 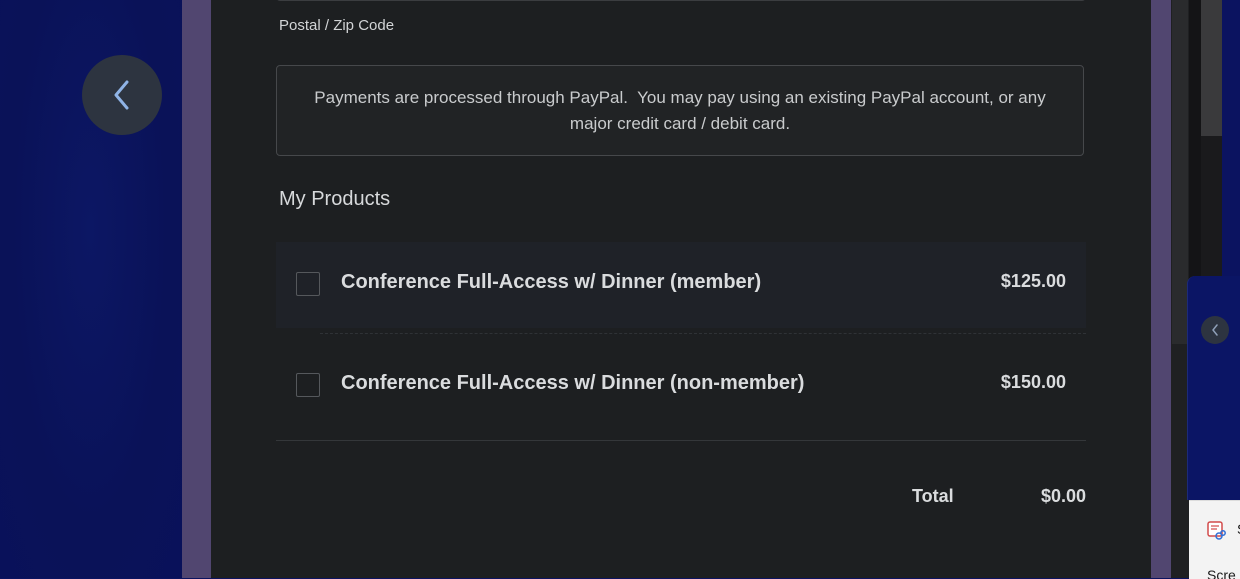 I want to click on panel-border-left, so click(x=196, y=289).